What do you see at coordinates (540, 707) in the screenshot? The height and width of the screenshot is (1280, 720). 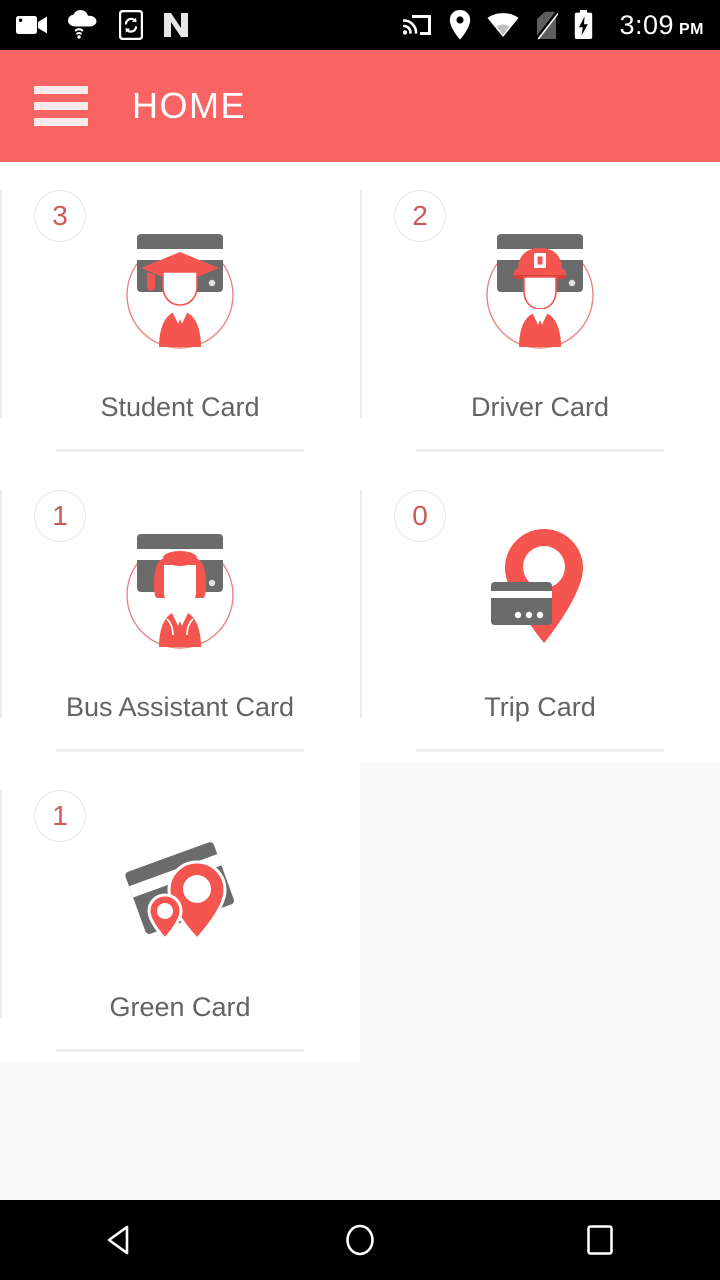 I see `card-tile-label: Trip Card` at bounding box center [540, 707].